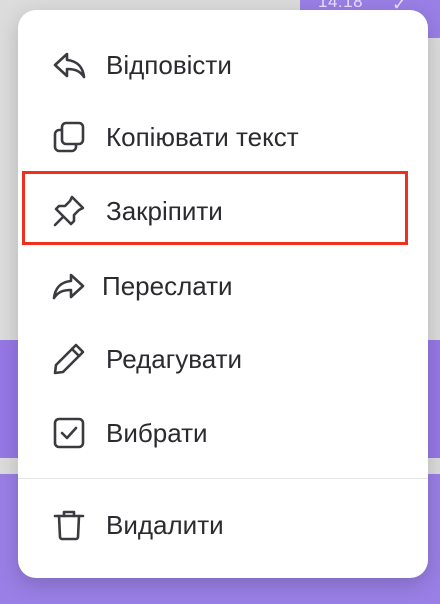 This screenshot has width=440, height=604. Describe the element at coordinates (174, 358) in the screenshot. I see `menu-item-label: Редагувати` at that location.